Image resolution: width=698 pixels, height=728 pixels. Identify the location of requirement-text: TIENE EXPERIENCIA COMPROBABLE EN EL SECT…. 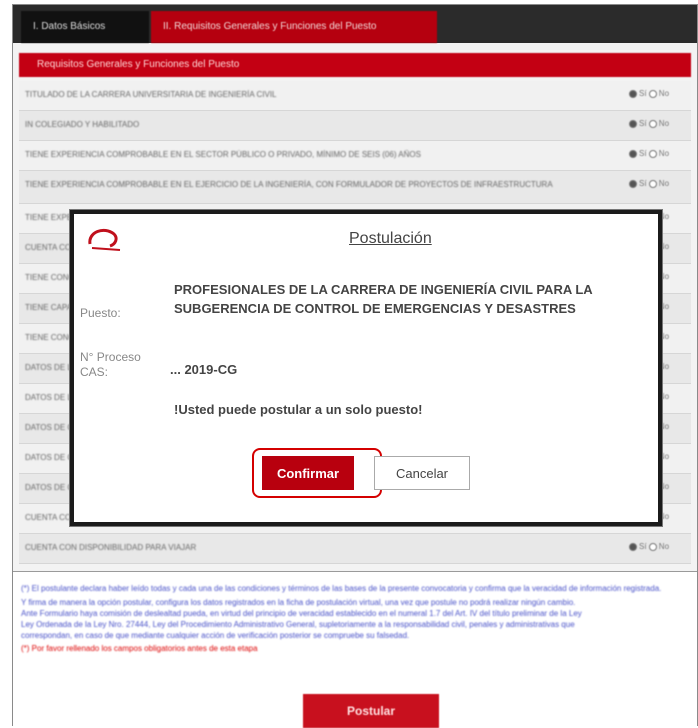
(223, 154).